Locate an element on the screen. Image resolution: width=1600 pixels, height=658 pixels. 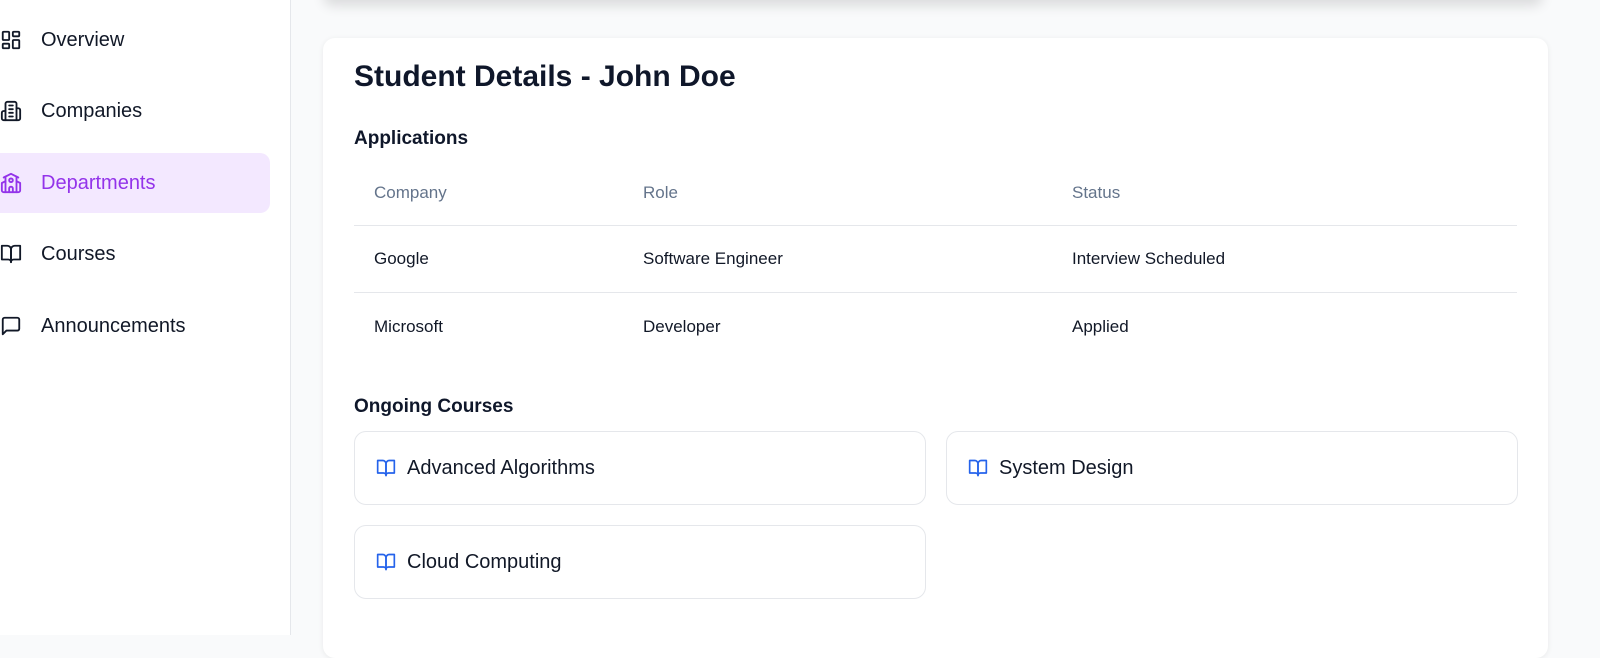
applications-heading: Applications is located at coordinates (411, 138).